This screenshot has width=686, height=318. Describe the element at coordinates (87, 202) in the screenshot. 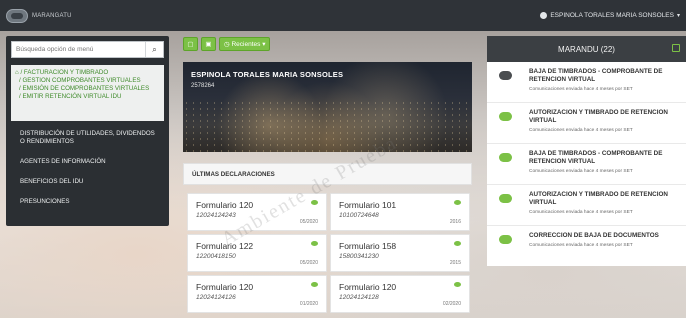

I see `menu-item-presunciones: PRESUNCIONES` at that location.